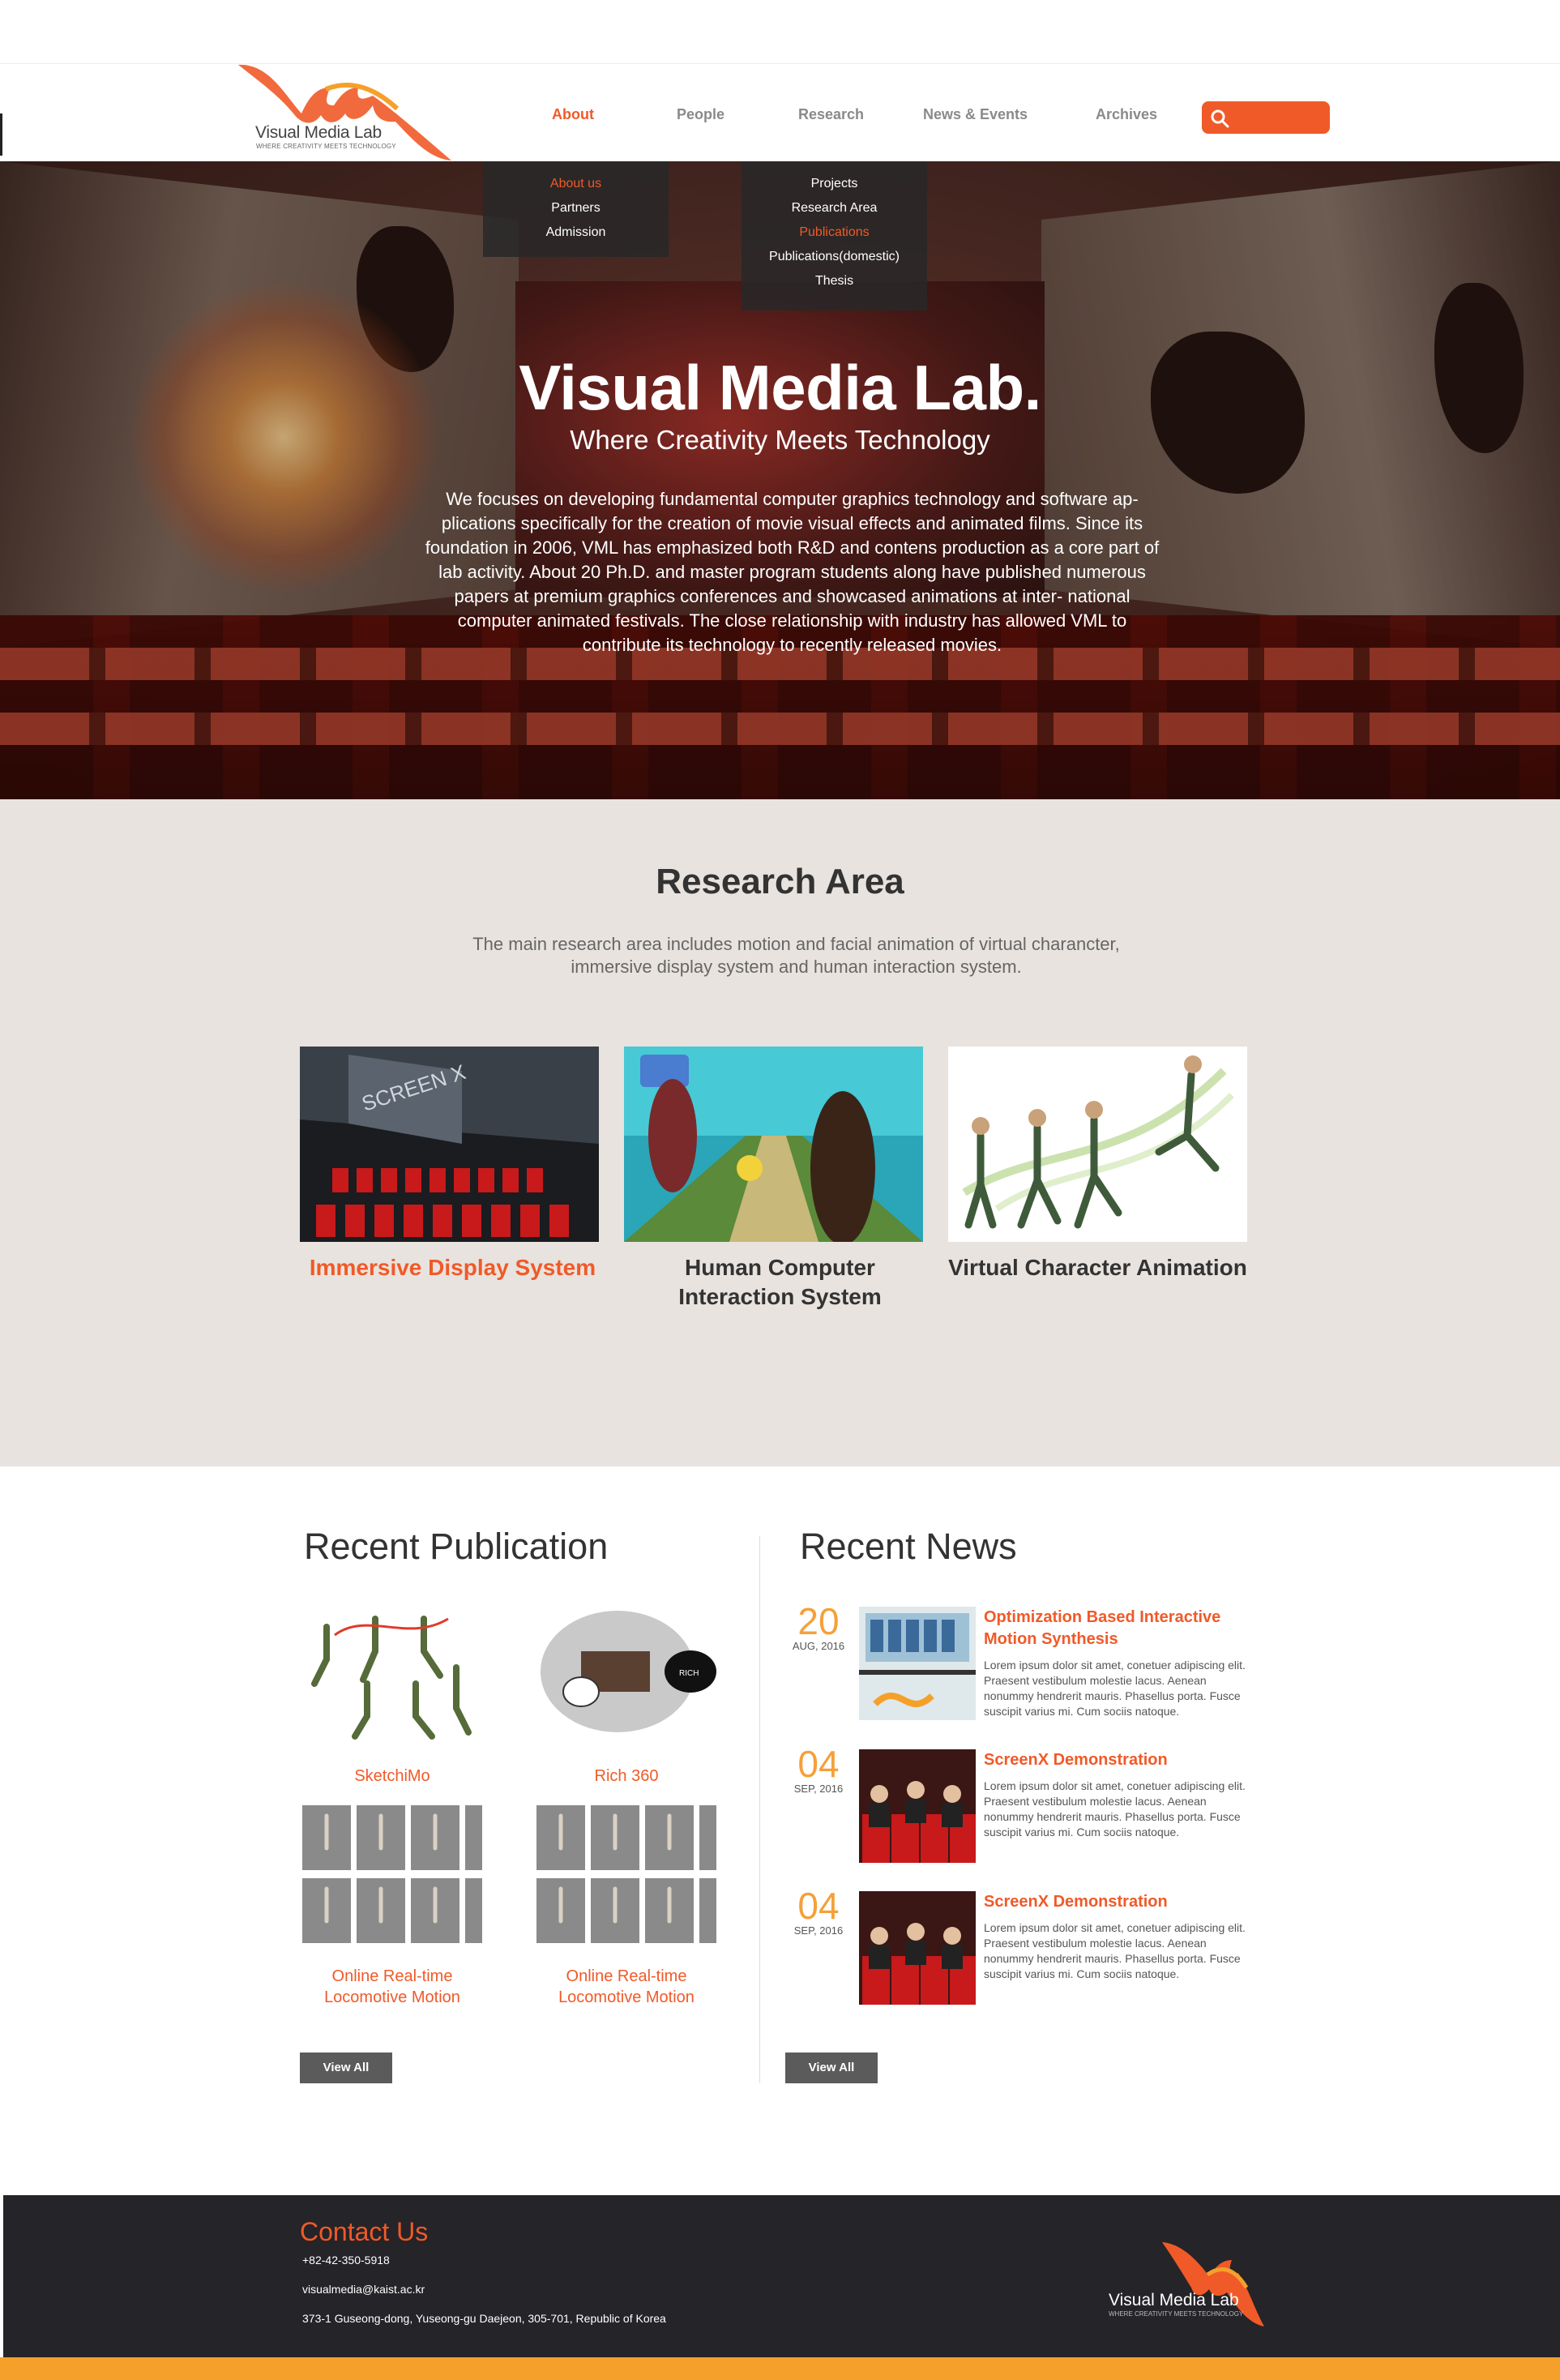  I want to click on hero-subtitle: Where Creativity Meets Technology, so click(780, 440).